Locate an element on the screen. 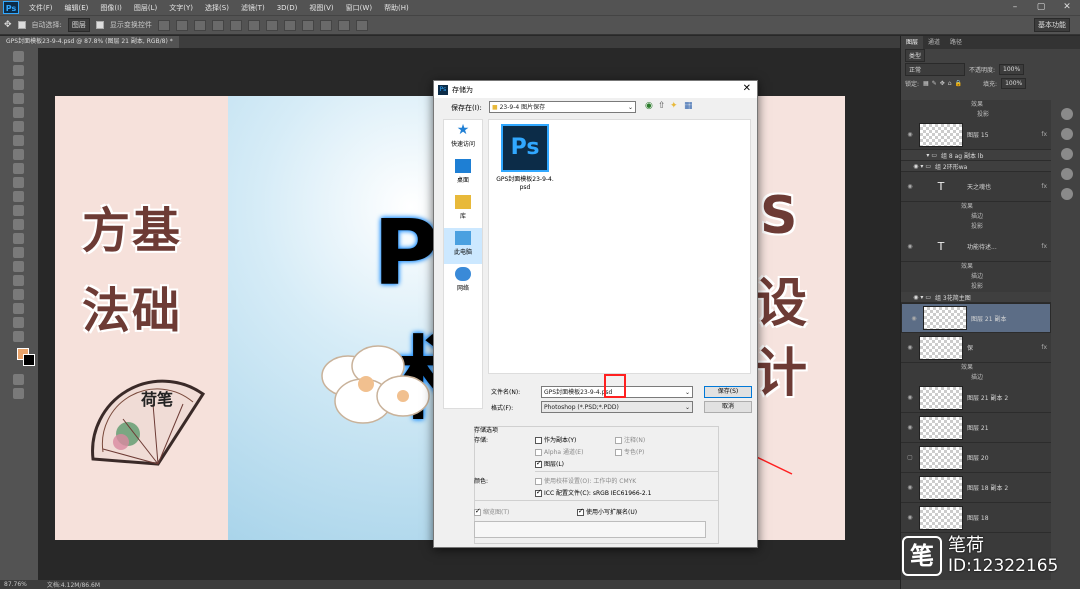 The image size is (1080, 589). menu-window: 窗口(W) is located at coordinates (359, 8).